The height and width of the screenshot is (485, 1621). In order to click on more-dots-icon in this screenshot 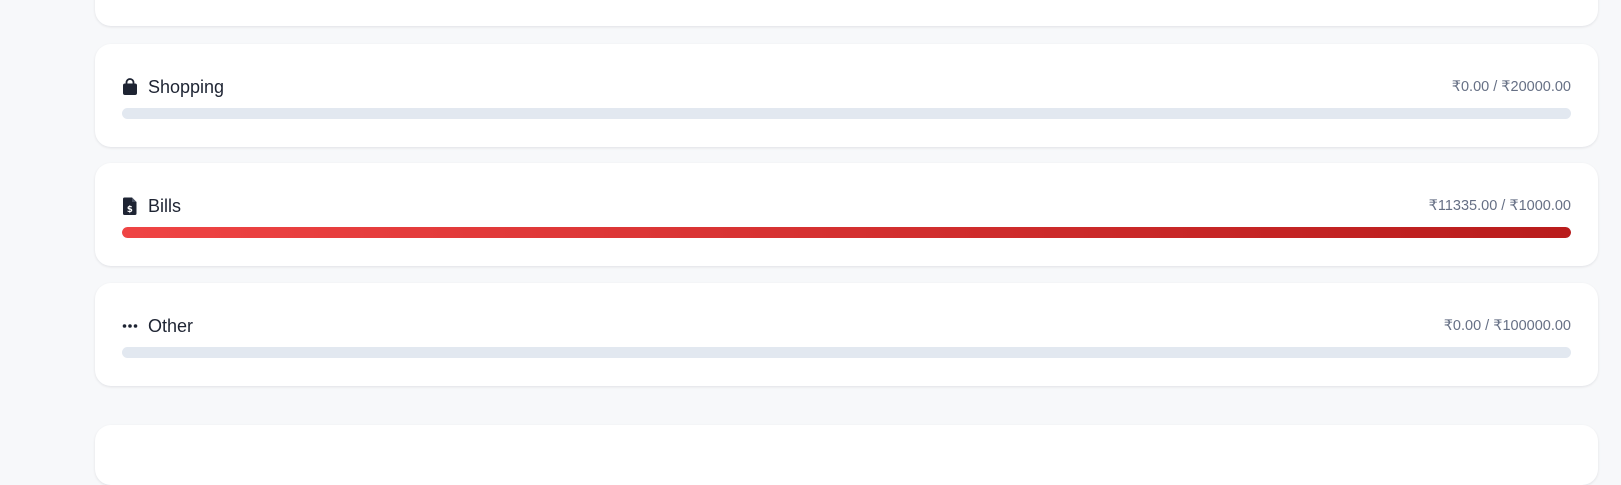, I will do `click(130, 326)`.